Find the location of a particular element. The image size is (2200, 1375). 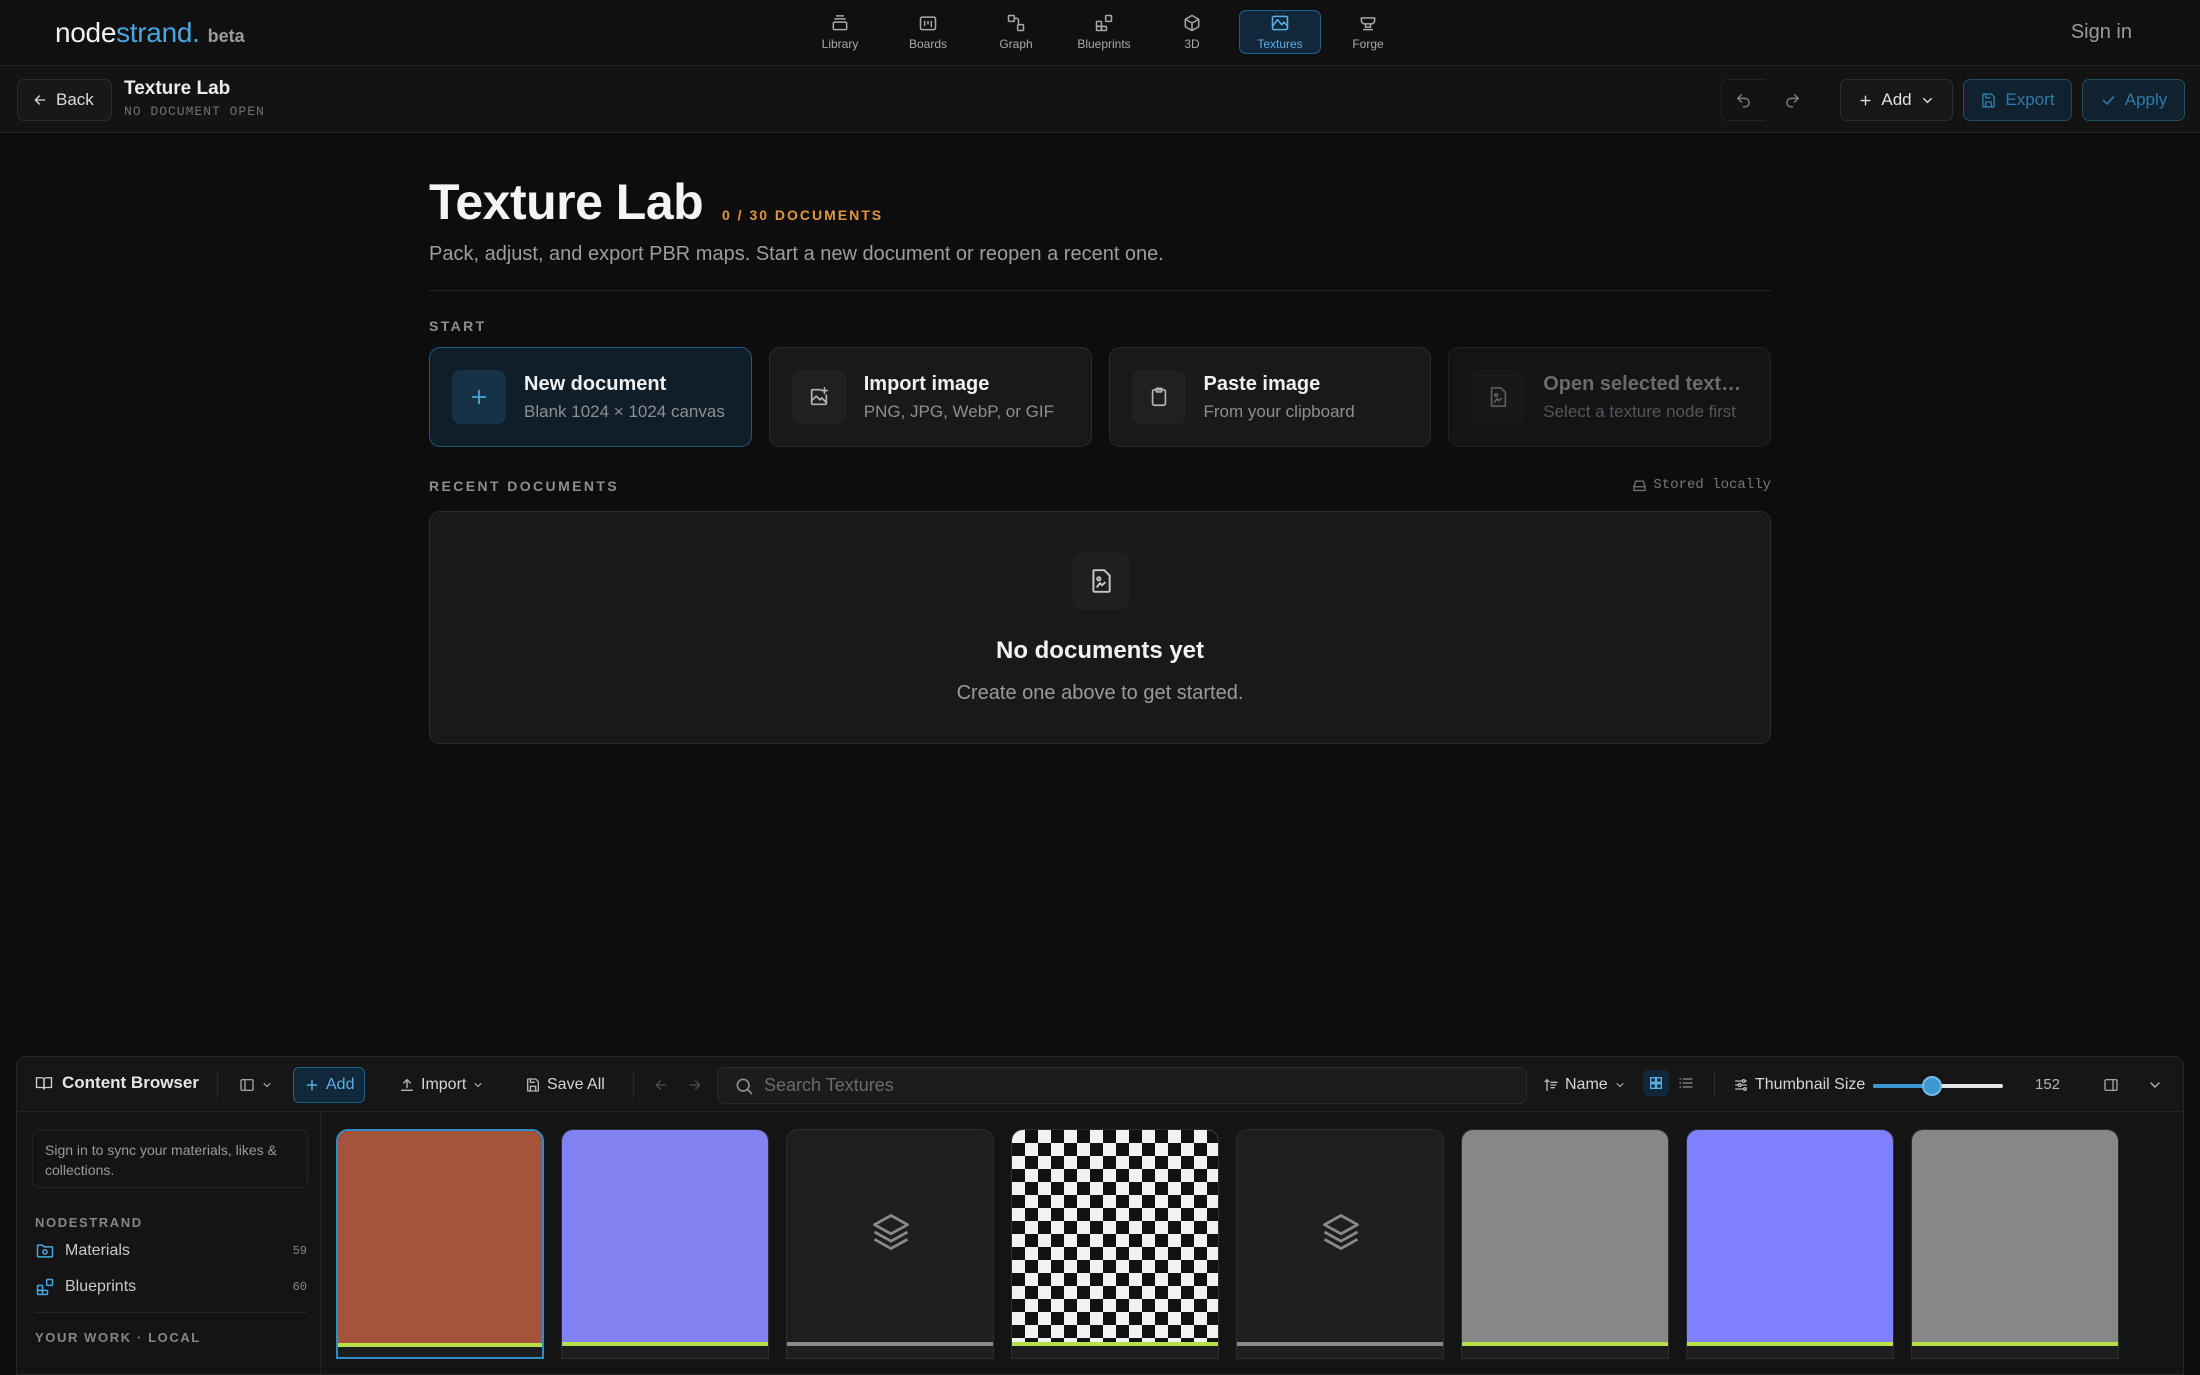

logo-text: node is located at coordinates (86, 32).